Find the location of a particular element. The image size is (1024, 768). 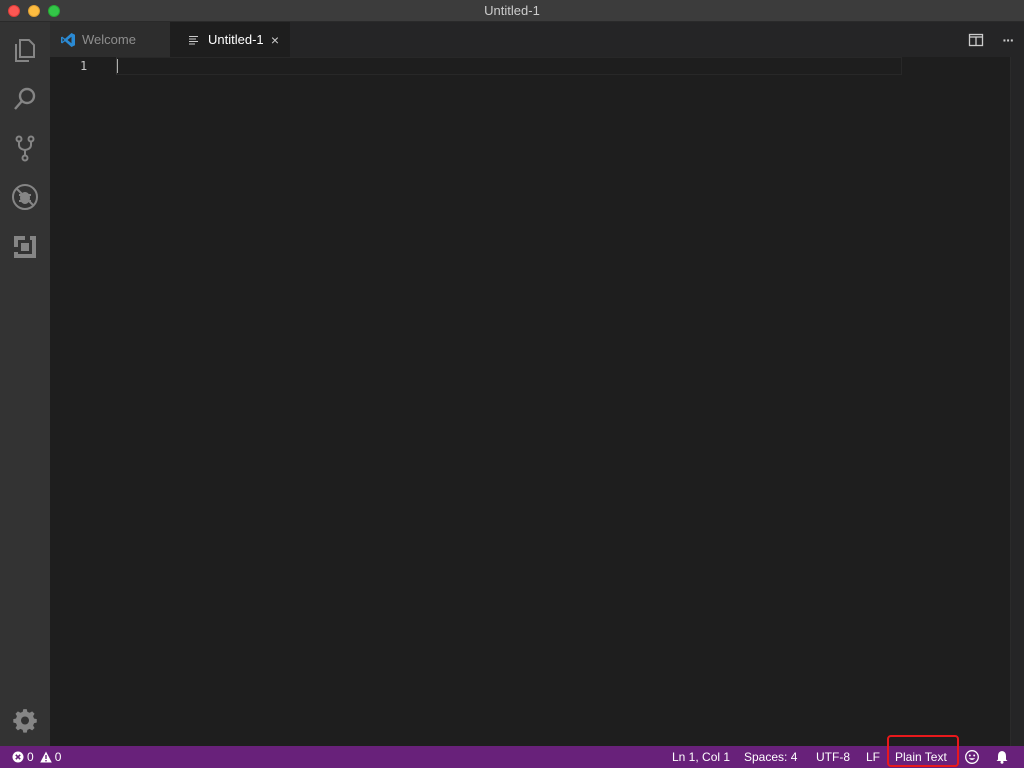

more-actions-icon: ··· is located at coordinates (1008, 39).